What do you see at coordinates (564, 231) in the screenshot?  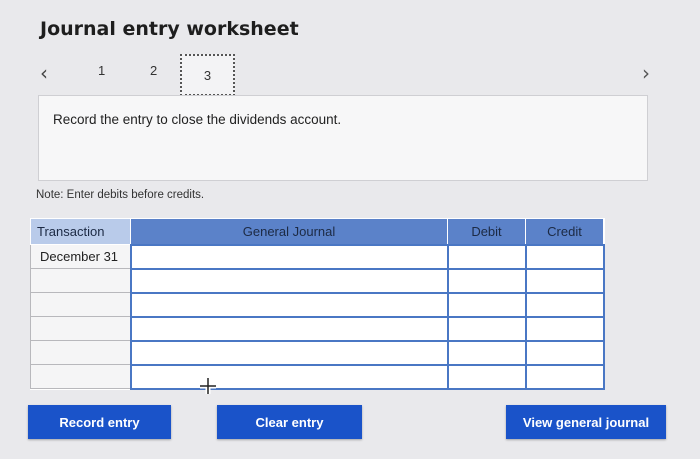 I see `header-credit: Credit` at bounding box center [564, 231].